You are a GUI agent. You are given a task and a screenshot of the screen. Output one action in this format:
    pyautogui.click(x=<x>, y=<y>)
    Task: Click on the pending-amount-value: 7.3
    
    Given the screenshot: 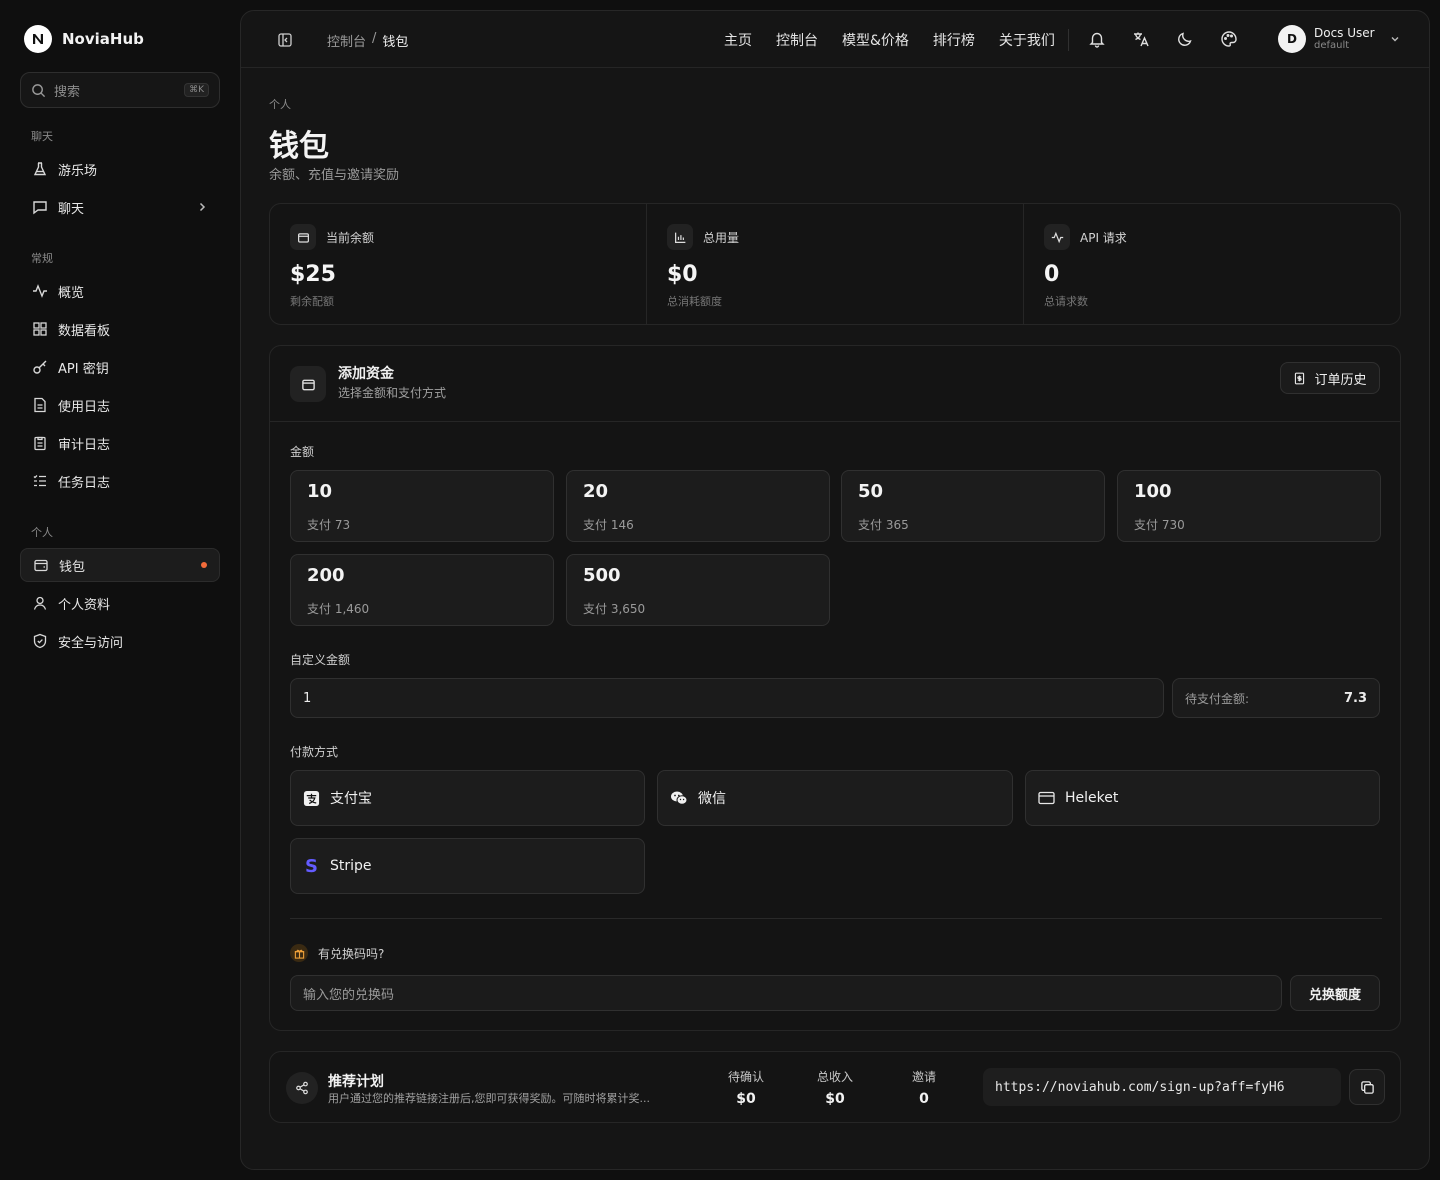 What is the action you would take?
    pyautogui.click(x=1355, y=698)
    